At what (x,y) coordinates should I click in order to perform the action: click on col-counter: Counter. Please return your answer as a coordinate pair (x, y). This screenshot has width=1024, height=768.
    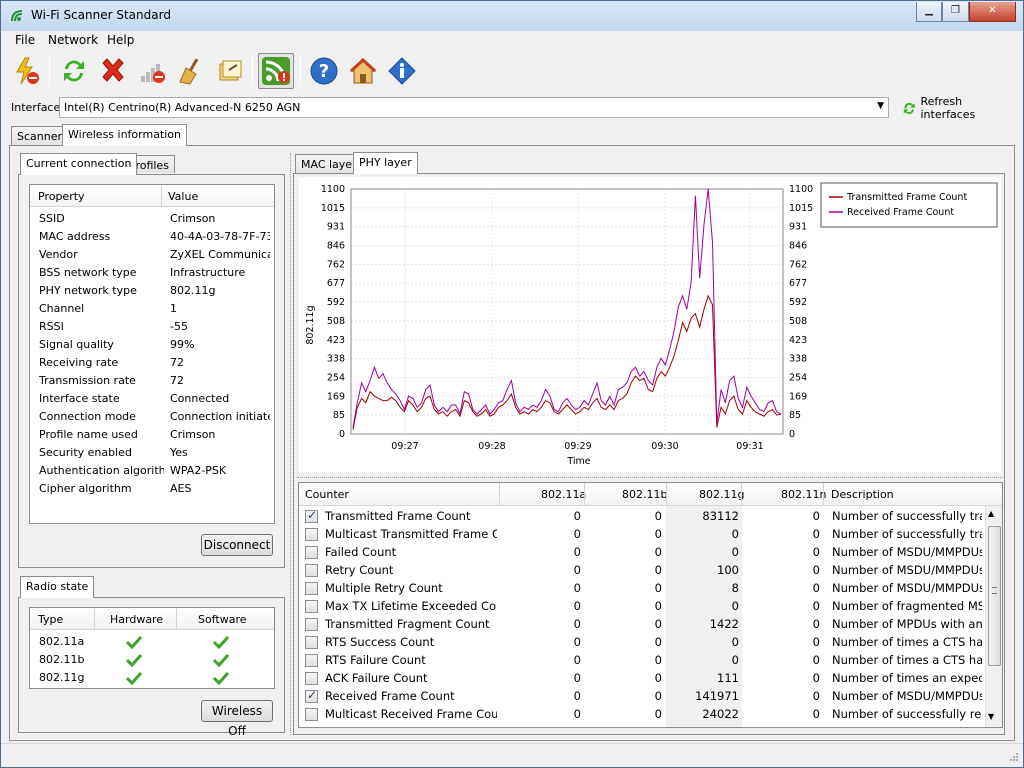
    Looking at the image, I should click on (327, 494).